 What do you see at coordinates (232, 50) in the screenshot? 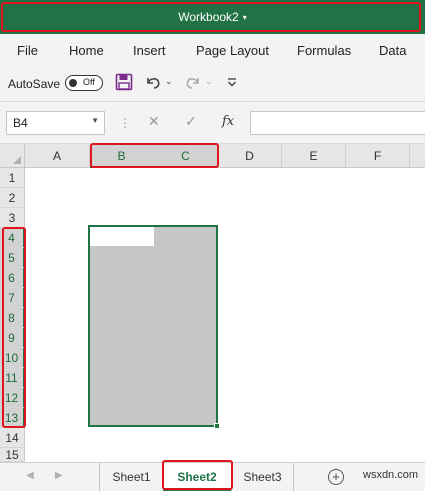
I see `tab-page-layout: Page Layout` at bounding box center [232, 50].